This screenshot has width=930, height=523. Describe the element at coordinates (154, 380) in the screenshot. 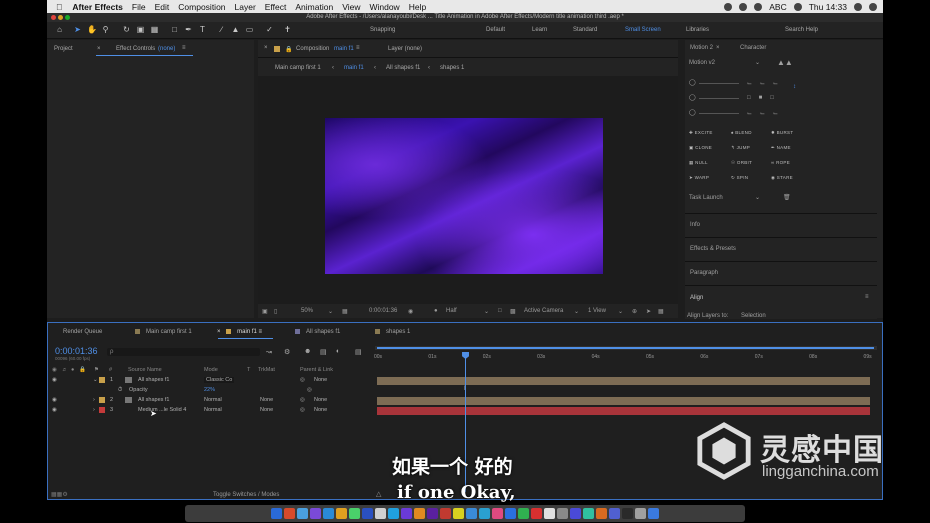

I see `layer-name: All shapes f1` at that location.